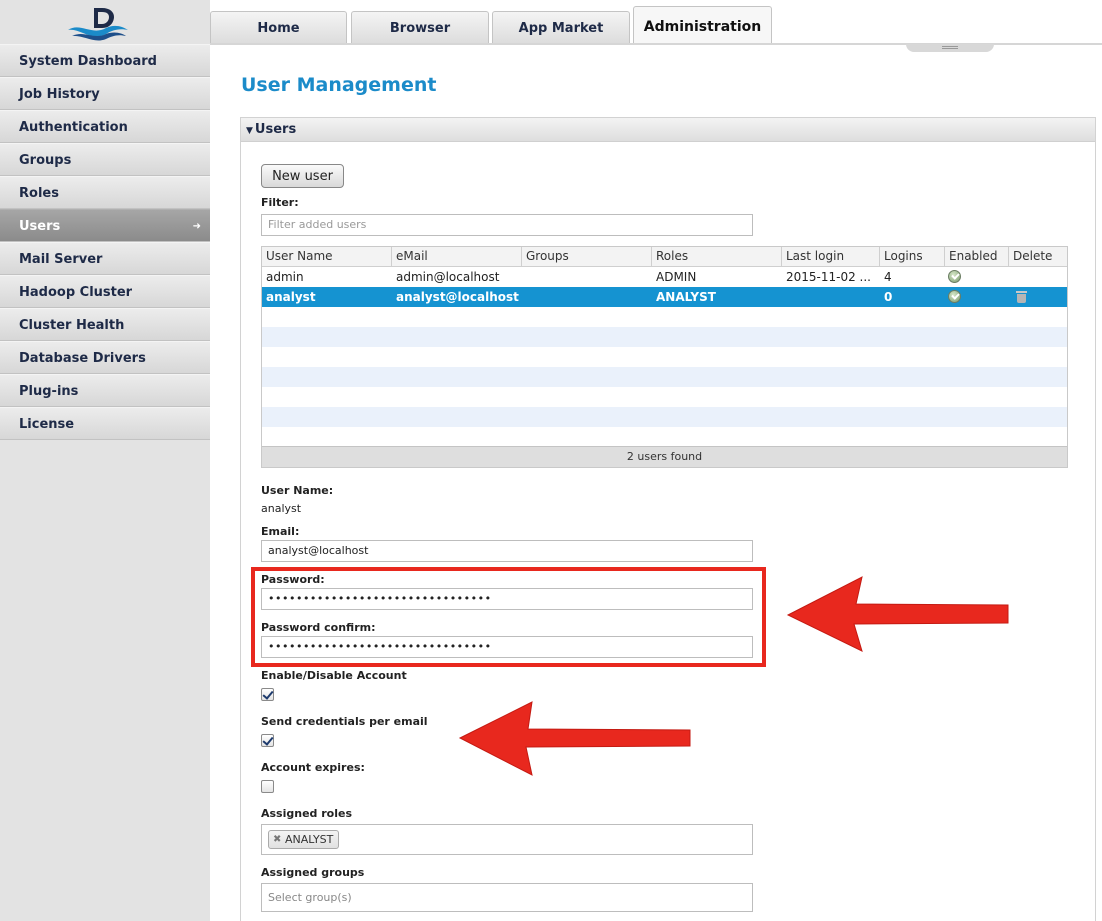 Image resolution: width=1102 pixels, height=921 pixels. I want to click on remove-tag-icon: ✖, so click(277, 839).